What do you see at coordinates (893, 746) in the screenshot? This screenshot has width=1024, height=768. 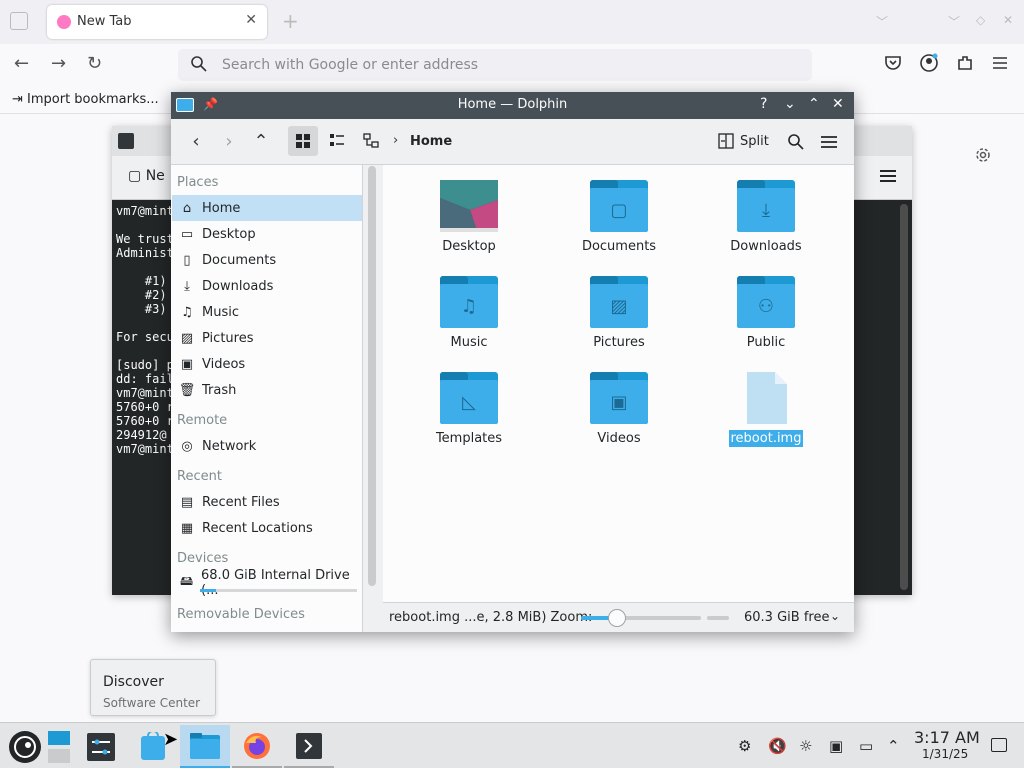 I see `tray-expand-icon: ⌃` at bounding box center [893, 746].